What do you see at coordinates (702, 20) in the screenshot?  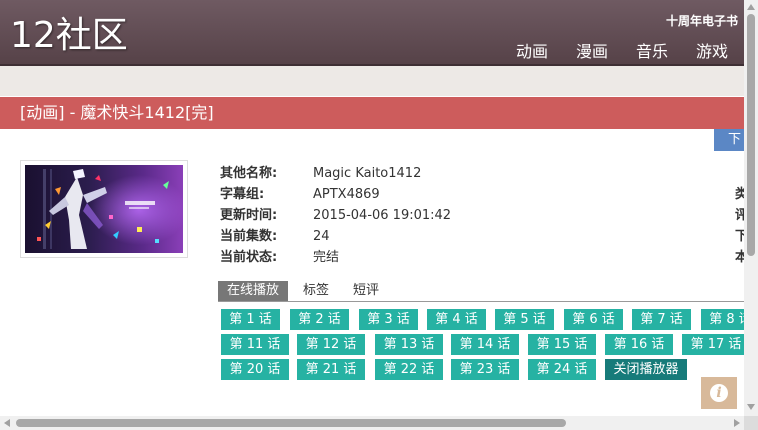 I see `tenth-anniversary-link: 十周年电子书` at bounding box center [702, 20].